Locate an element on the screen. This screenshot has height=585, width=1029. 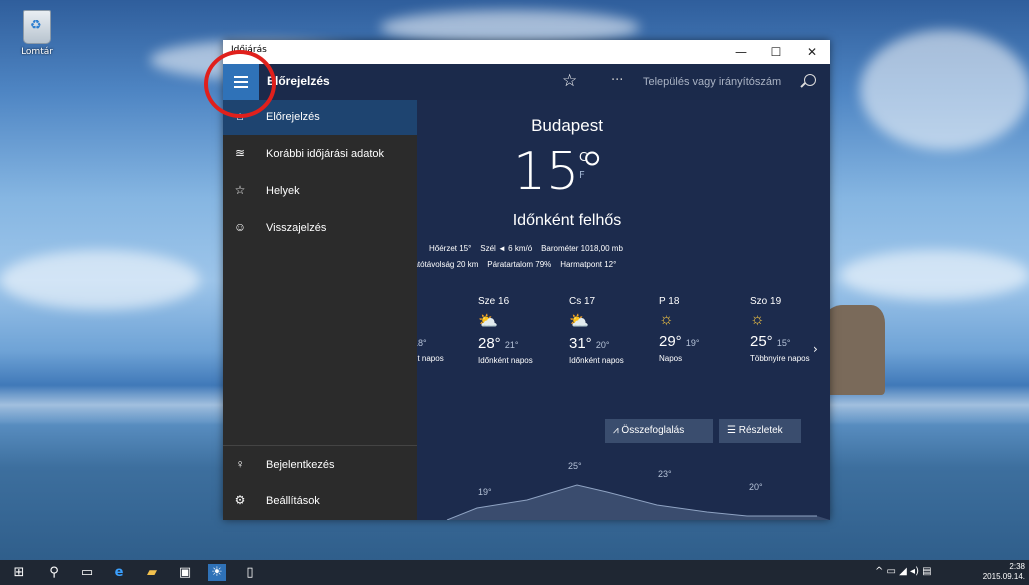
day-temps: 29° 19° is located at coordinates (699, 341).